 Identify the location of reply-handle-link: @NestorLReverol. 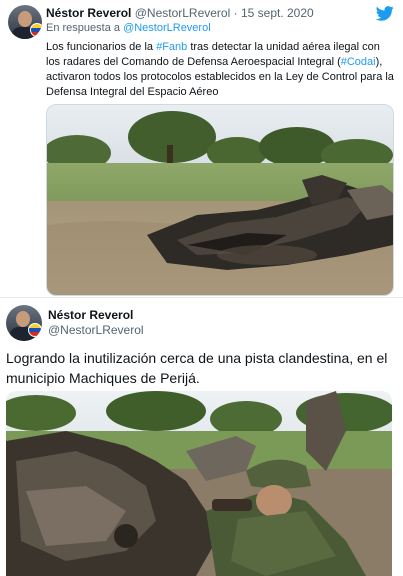
(167, 28).